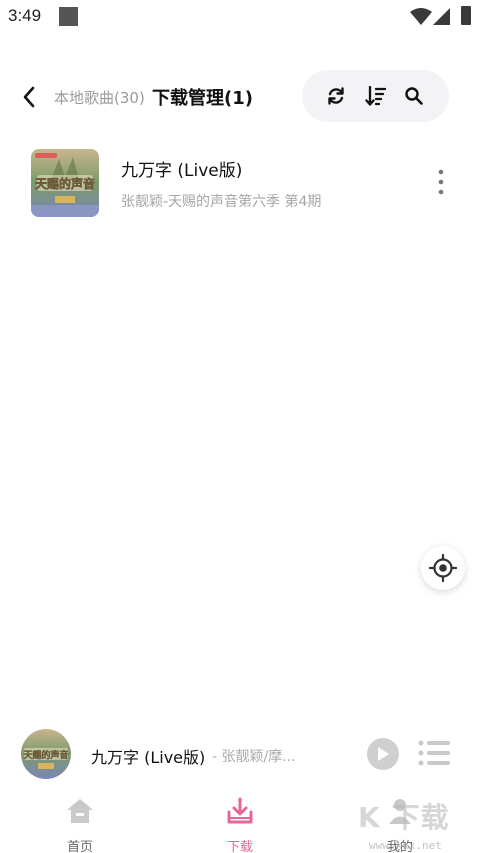 The height and width of the screenshot is (853, 480). I want to click on more-vertical-icon, so click(441, 182).